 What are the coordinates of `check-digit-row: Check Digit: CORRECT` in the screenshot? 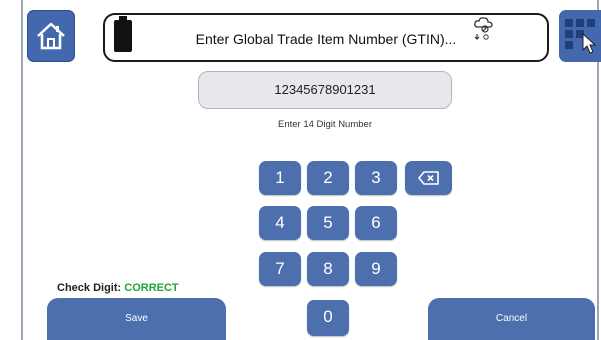 It's located at (118, 288).